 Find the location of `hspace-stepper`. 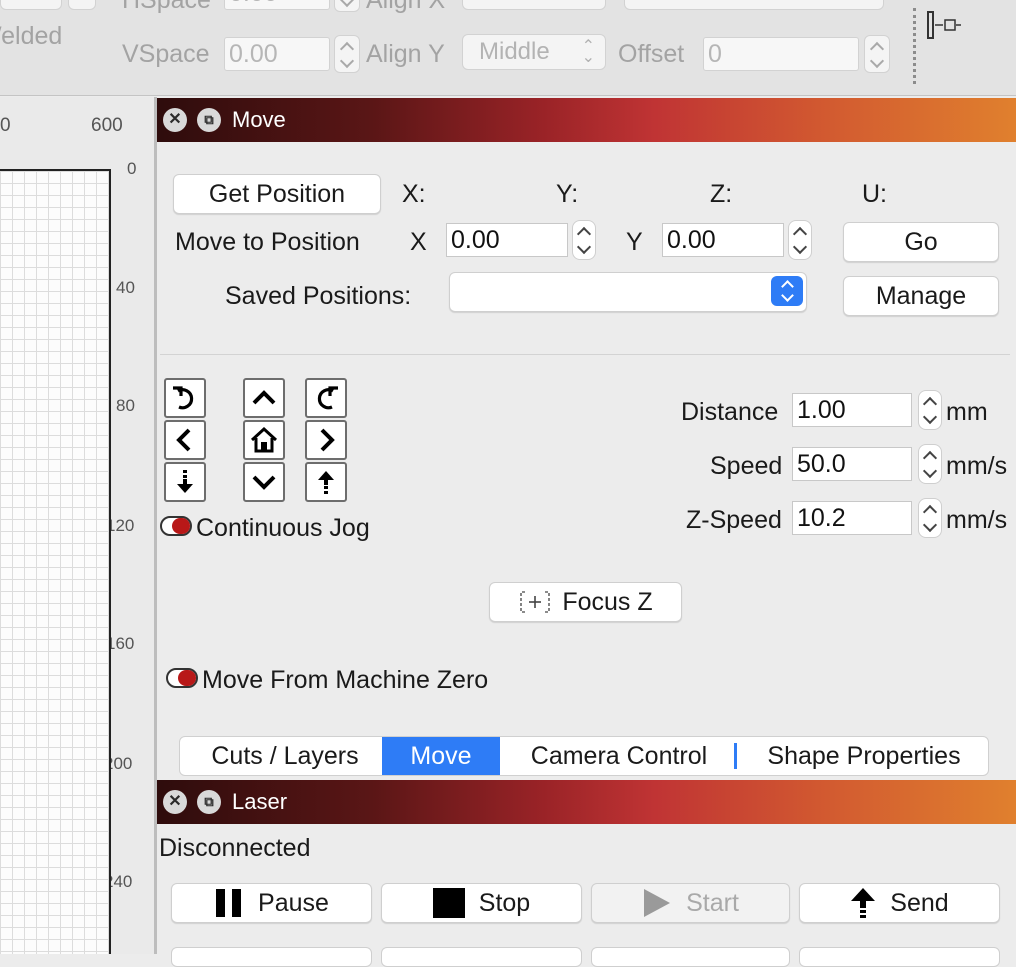

hspace-stepper is located at coordinates (347, 6).